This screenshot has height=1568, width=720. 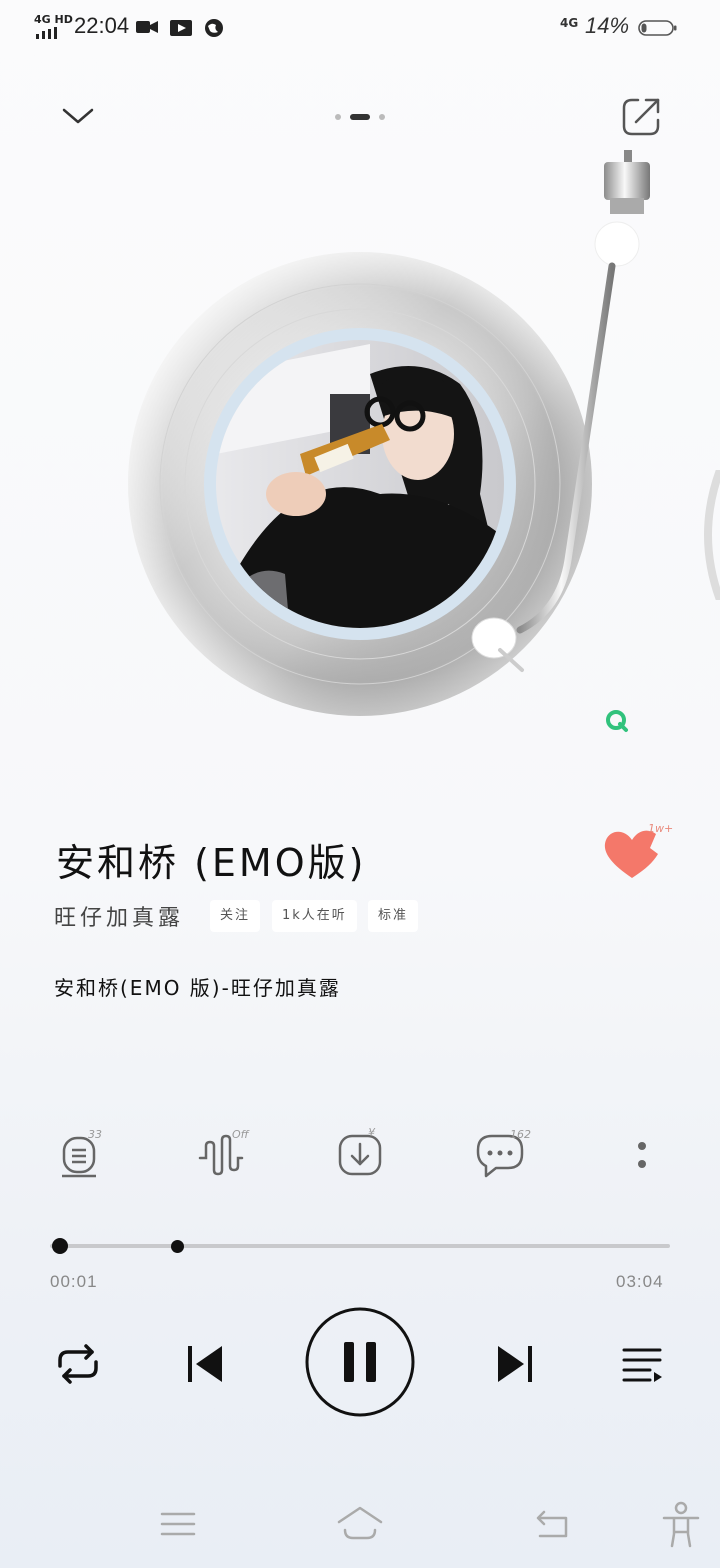 I want to click on home-icon, so click(x=360, y=1523).